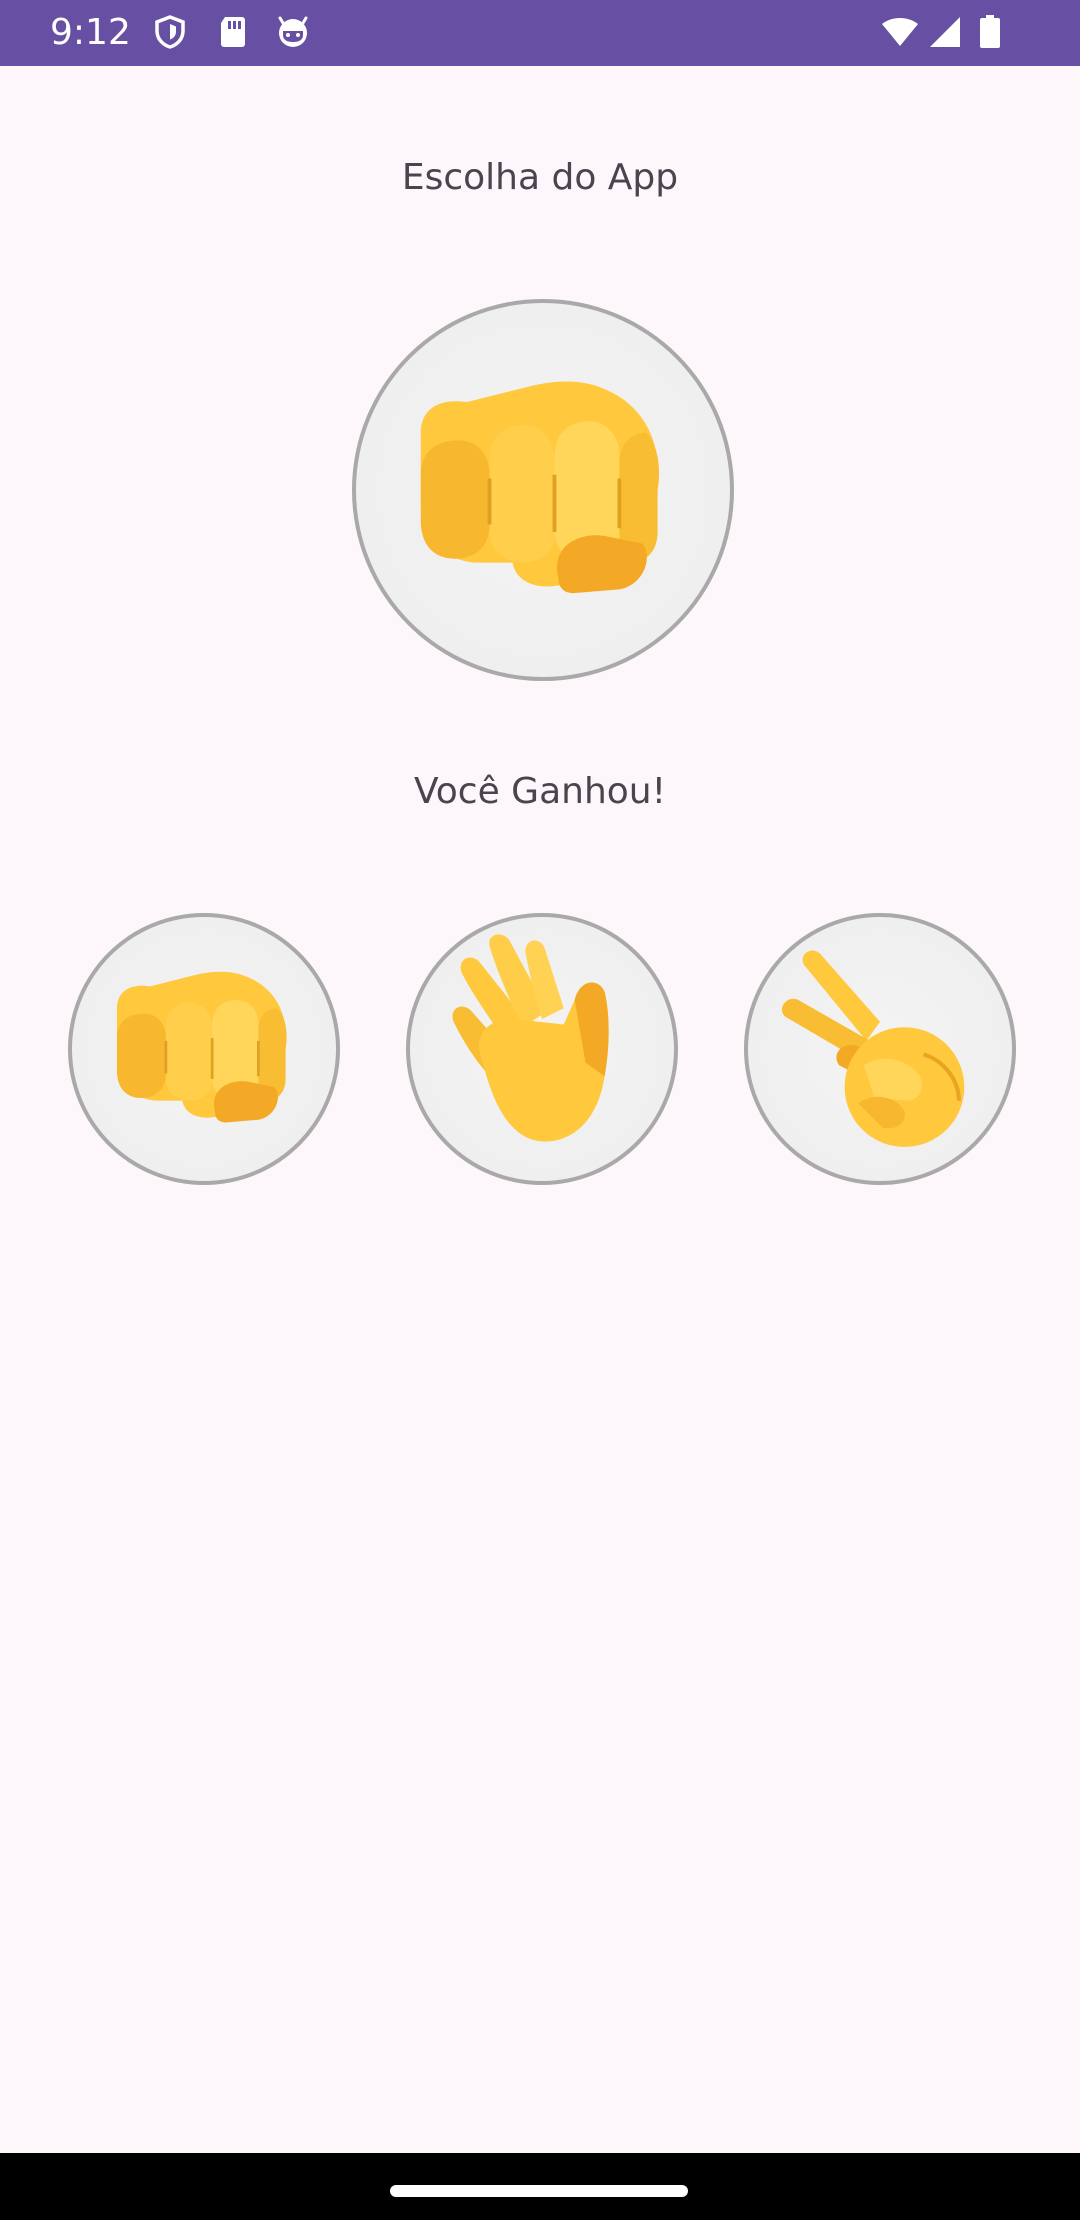  What do you see at coordinates (540, 33) in the screenshot?
I see `status-bar: 9:12` at bounding box center [540, 33].